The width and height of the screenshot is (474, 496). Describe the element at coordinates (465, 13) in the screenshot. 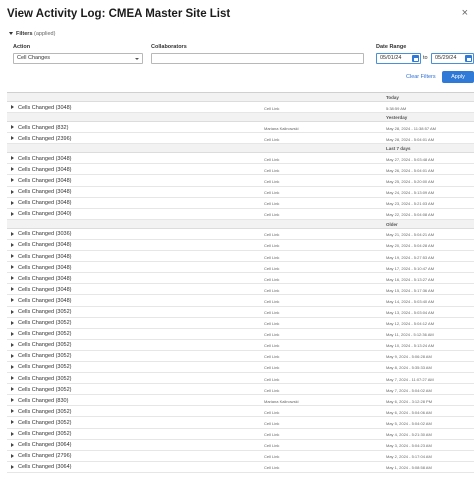

I see `close-icon: ×` at that location.